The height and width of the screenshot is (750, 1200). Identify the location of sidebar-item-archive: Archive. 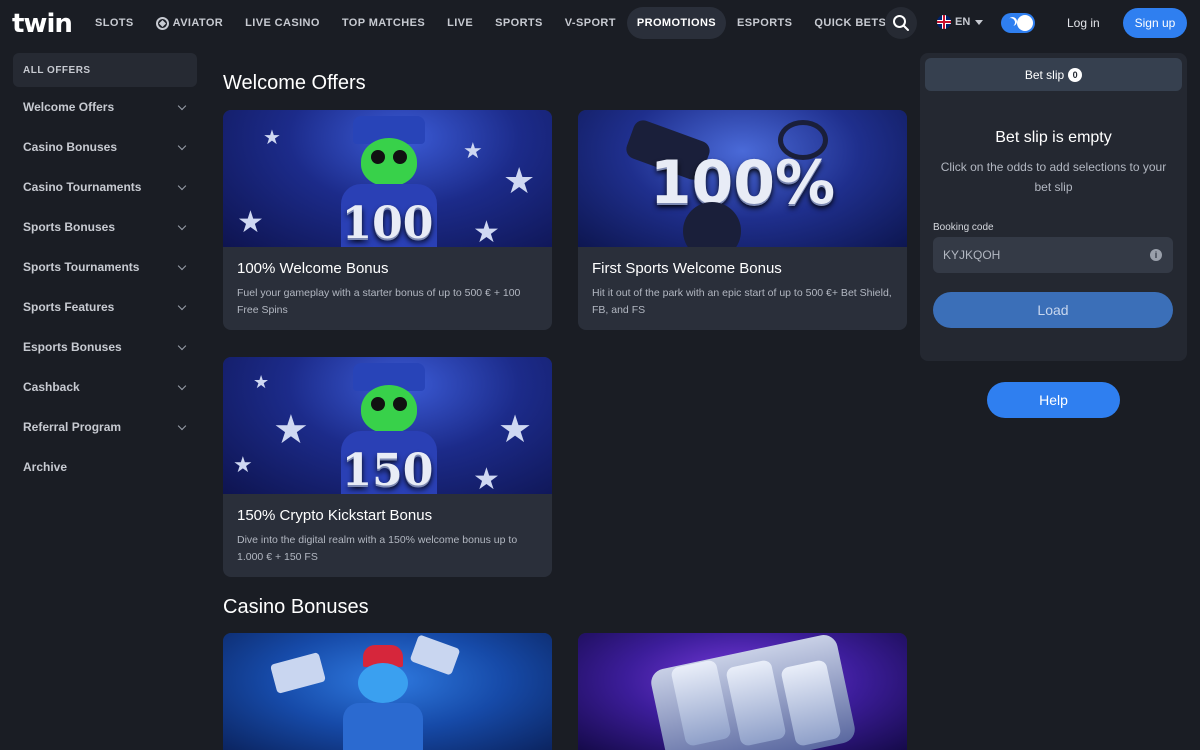
(105, 467).